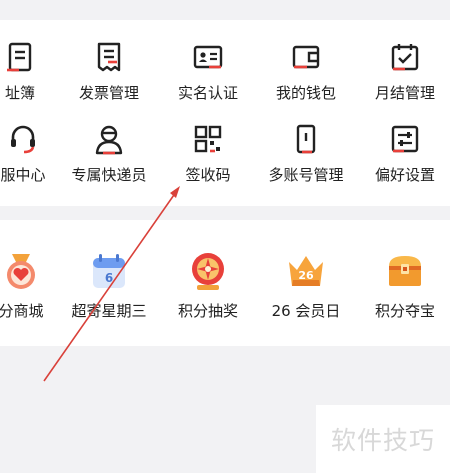 The width and height of the screenshot is (450, 473). What do you see at coordinates (405, 139) in the screenshot?
I see `settings-sliders-icon` at bounding box center [405, 139].